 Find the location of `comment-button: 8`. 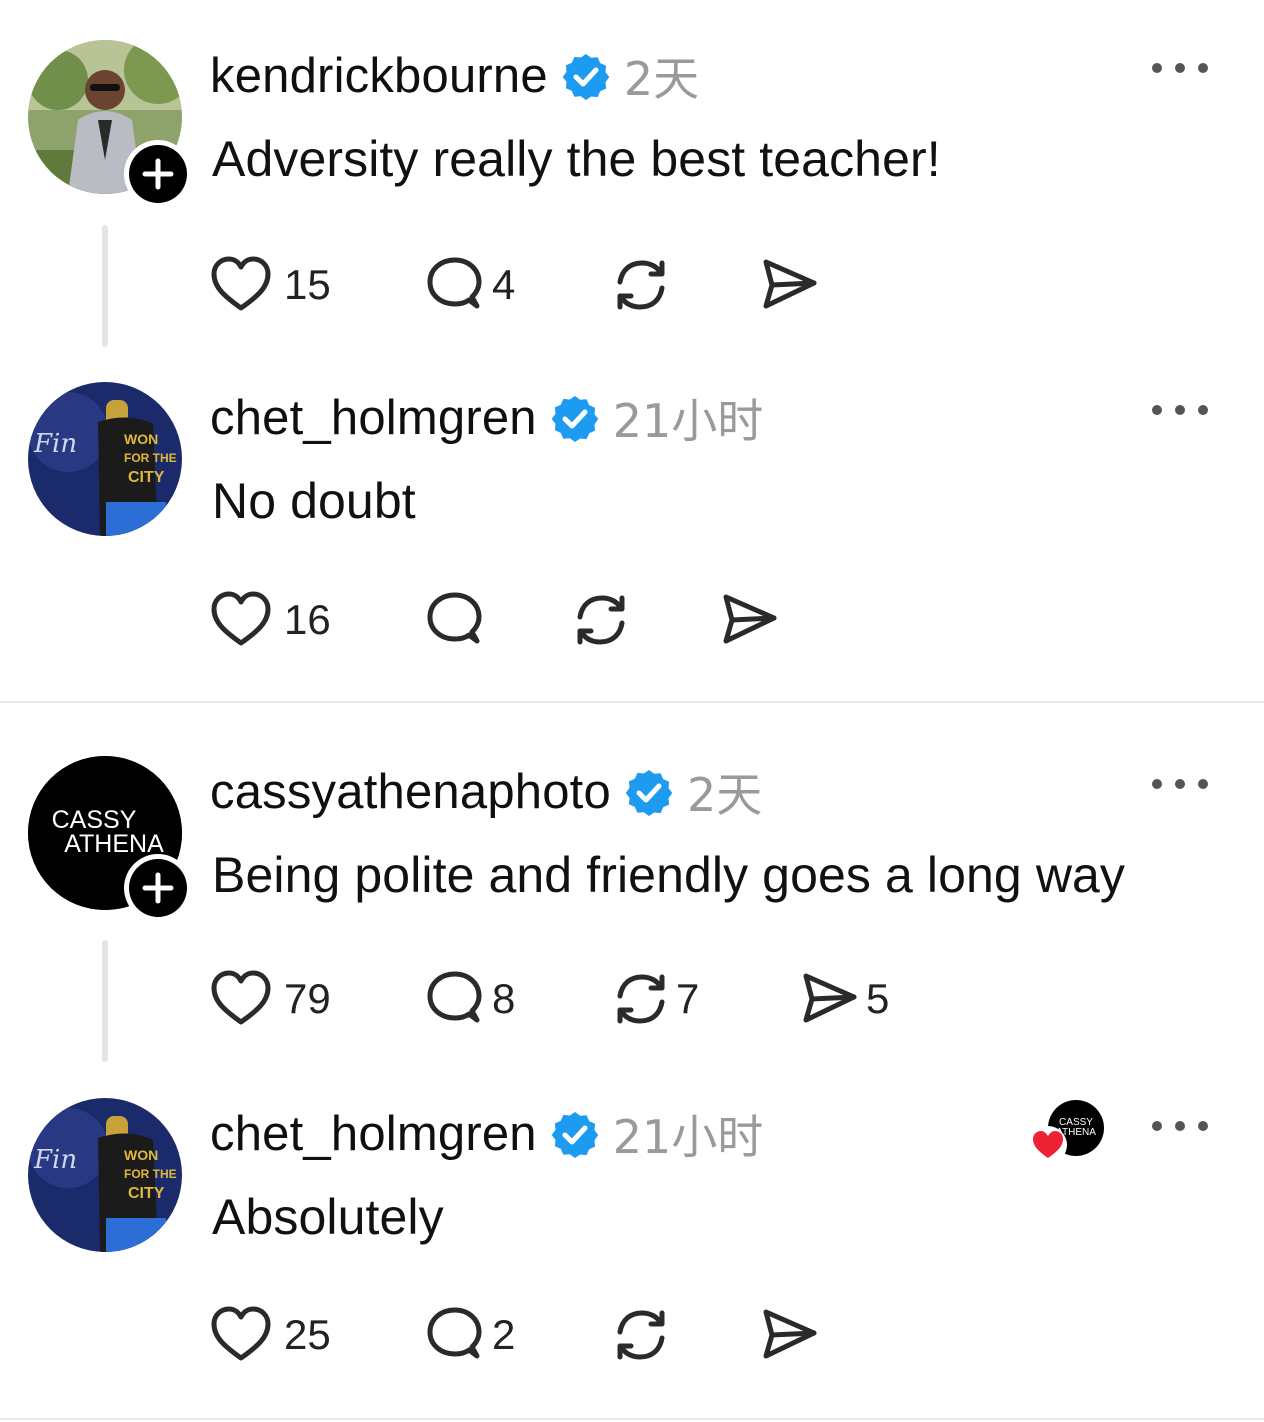

comment-button: 8 is located at coordinates (468, 999).